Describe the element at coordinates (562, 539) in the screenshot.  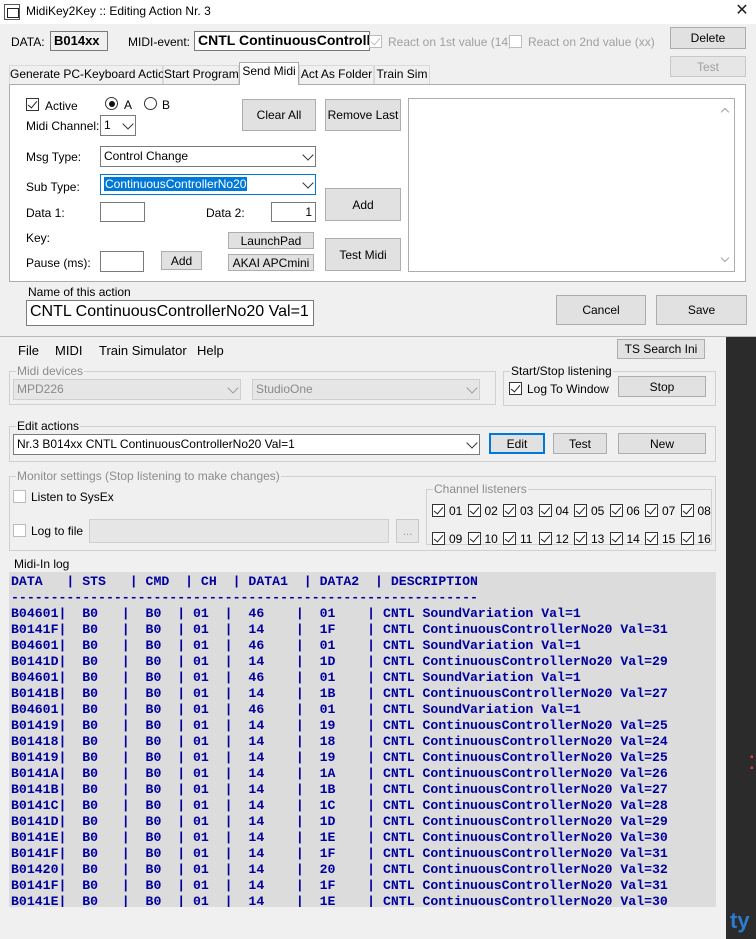
I see `channel-label: 12` at that location.